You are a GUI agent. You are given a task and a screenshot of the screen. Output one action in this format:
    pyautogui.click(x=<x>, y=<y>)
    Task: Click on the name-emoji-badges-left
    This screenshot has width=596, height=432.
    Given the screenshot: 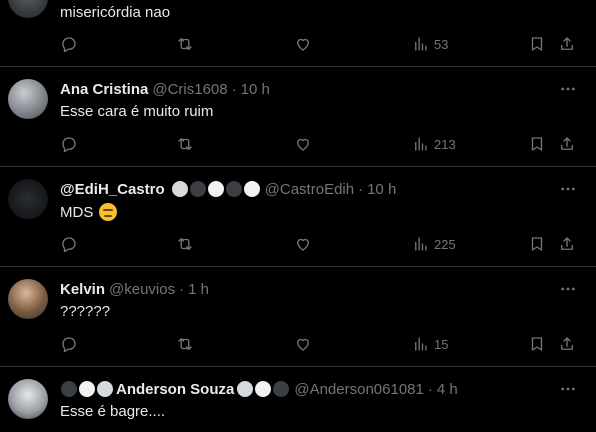 What is the action you would take?
    pyautogui.click(x=87, y=389)
    